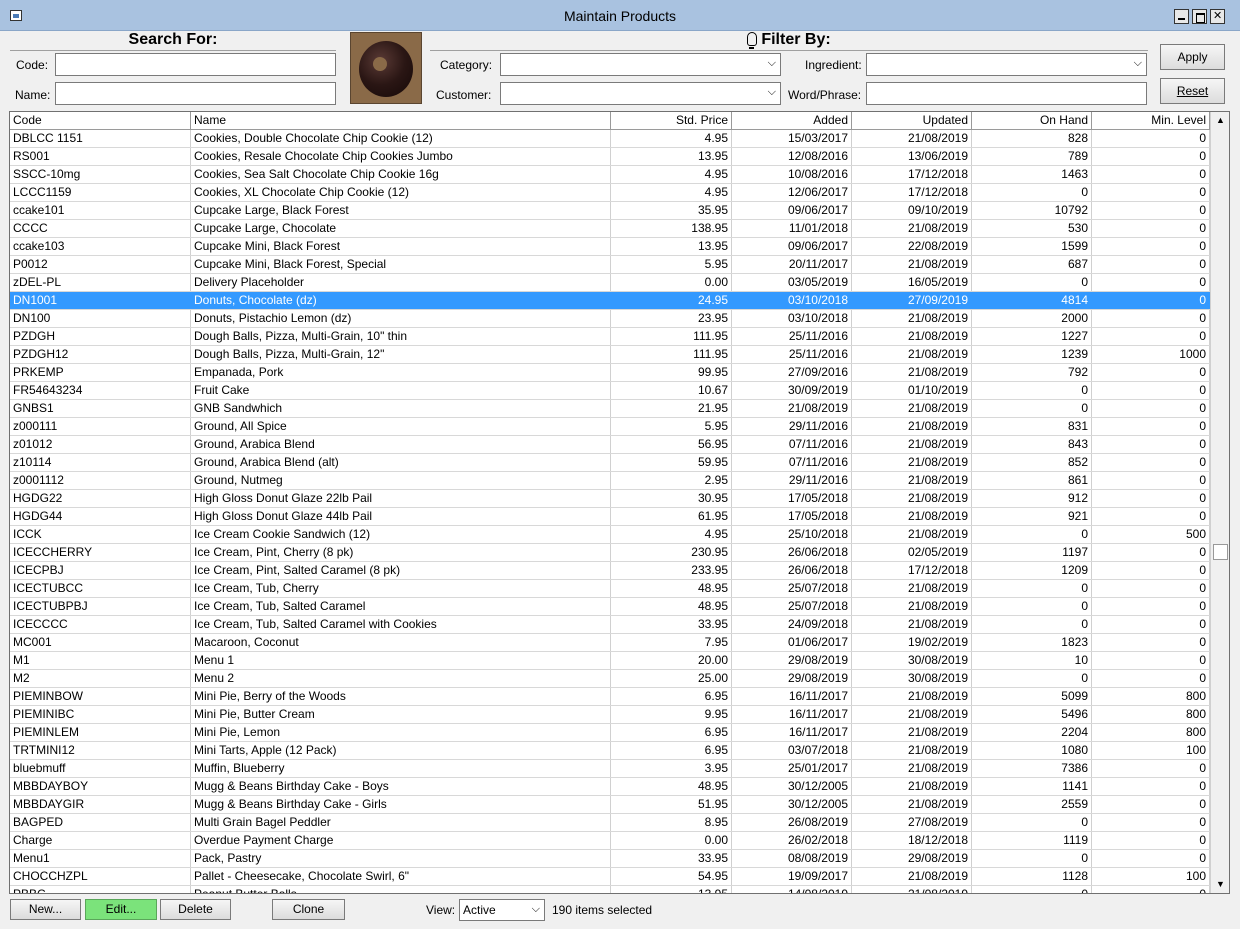  What do you see at coordinates (1192, 57) in the screenshot?
I see `apply-button: Apply` at bounding box center [1192, 57].